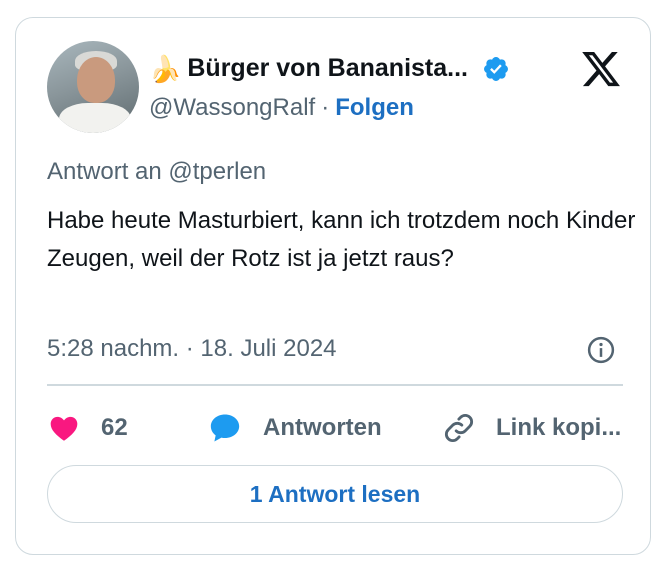  I want to click on author-handle-row: @WassongRalf · Folgen, so click(281, 108).